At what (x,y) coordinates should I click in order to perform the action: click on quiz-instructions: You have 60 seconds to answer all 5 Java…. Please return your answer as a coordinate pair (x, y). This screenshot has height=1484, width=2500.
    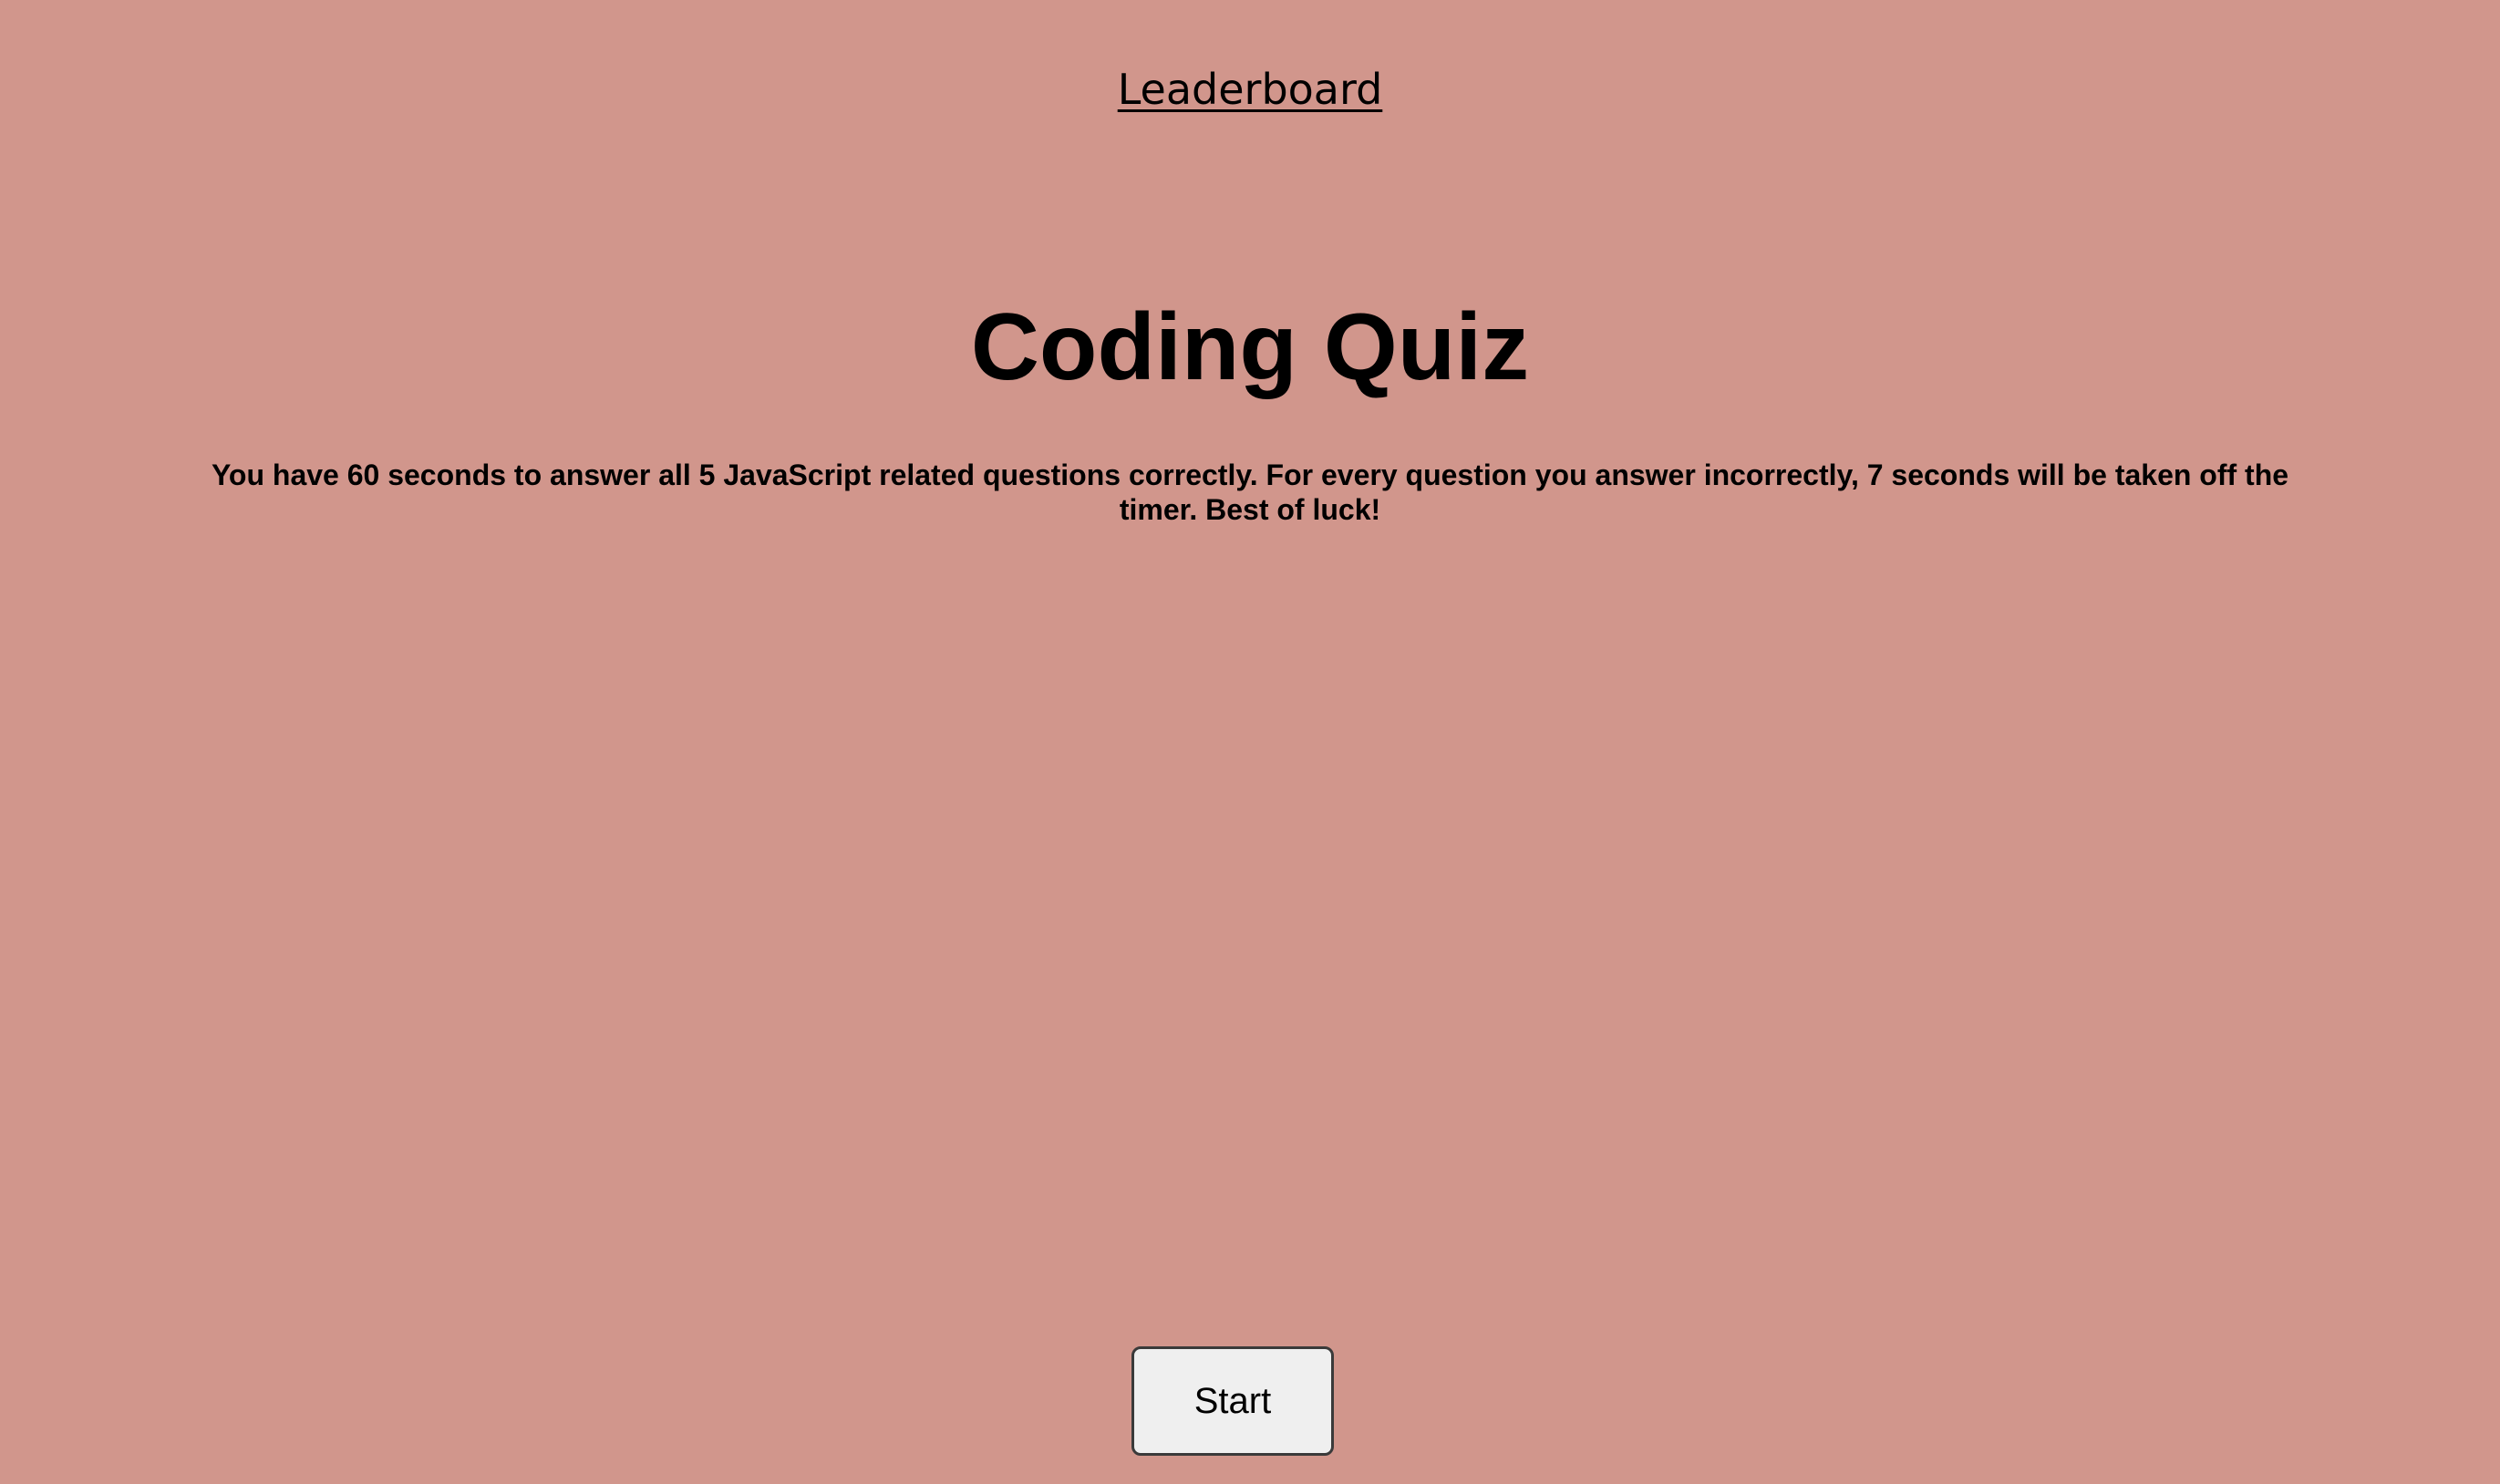
    Looking at the image, I should click on (1250, 492).